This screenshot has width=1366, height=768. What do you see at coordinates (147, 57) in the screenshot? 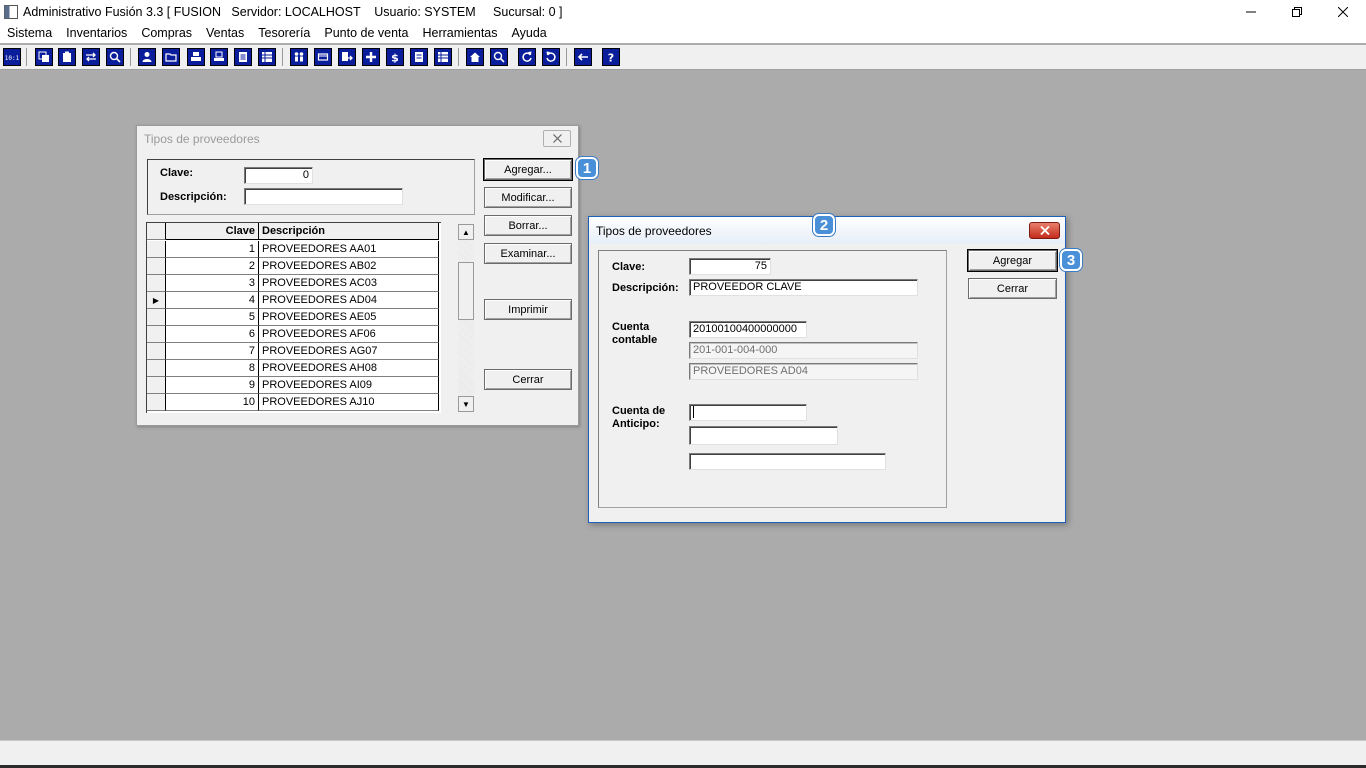
I see `toolbar-user-button` at bounding box center [147, 57].